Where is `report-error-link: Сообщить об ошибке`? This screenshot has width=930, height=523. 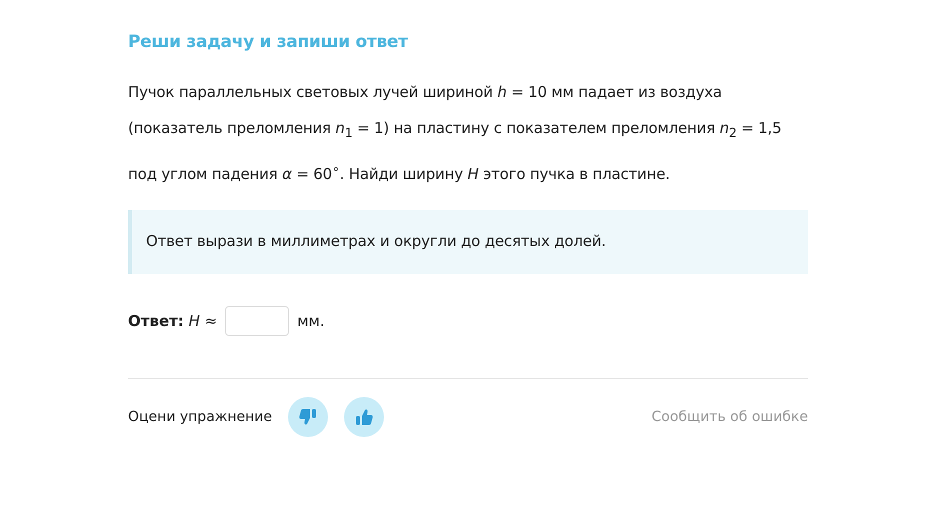
report-error-link: Сообщить об ошибке is located at coordinates (729, 417).